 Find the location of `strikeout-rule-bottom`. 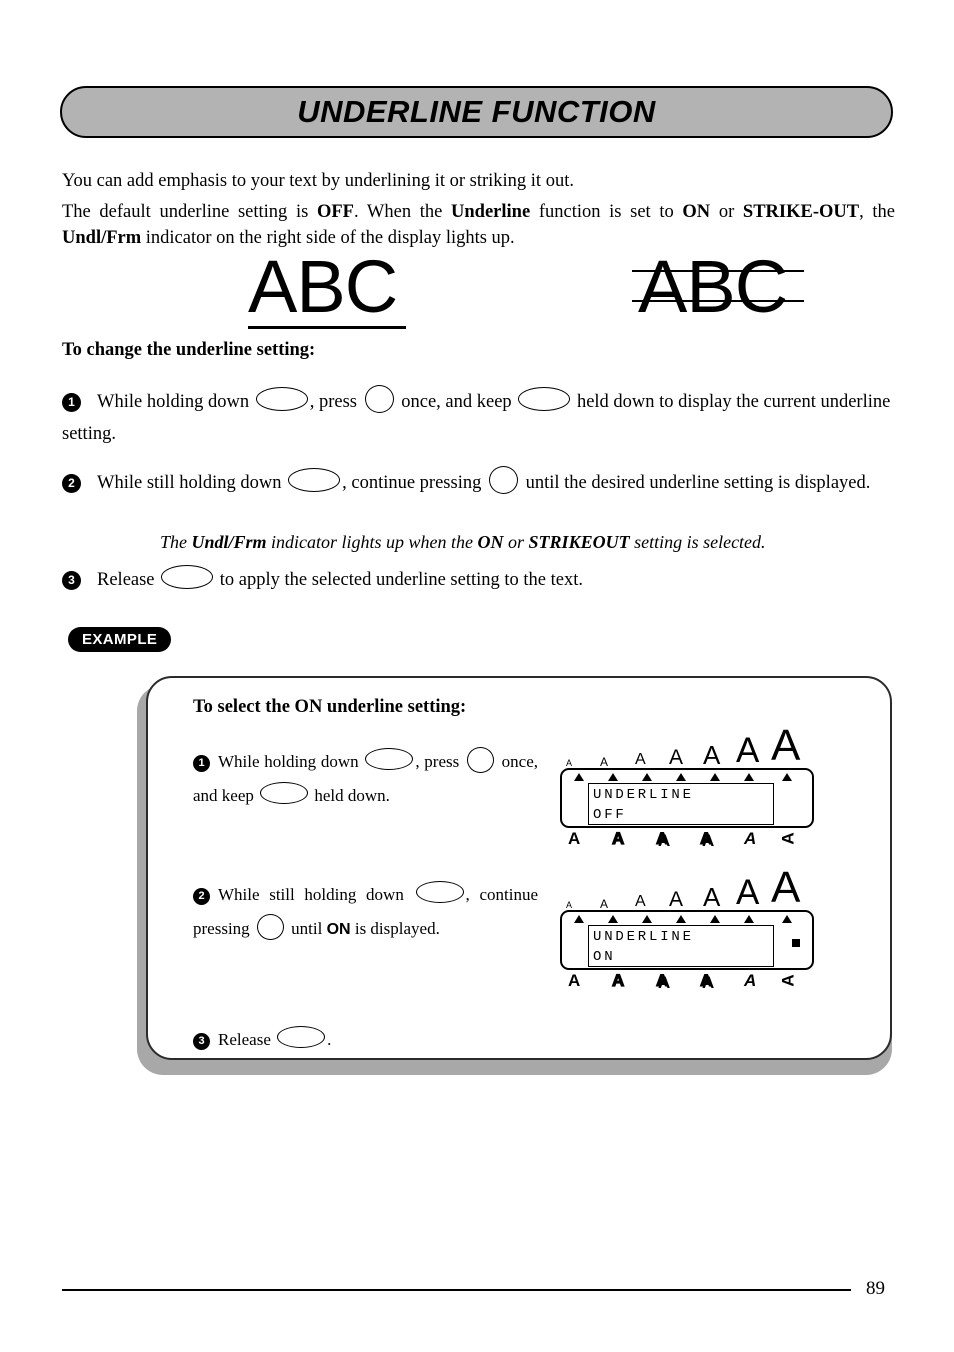

strikeout-rule-bottom is located at coordinates (718, 301).